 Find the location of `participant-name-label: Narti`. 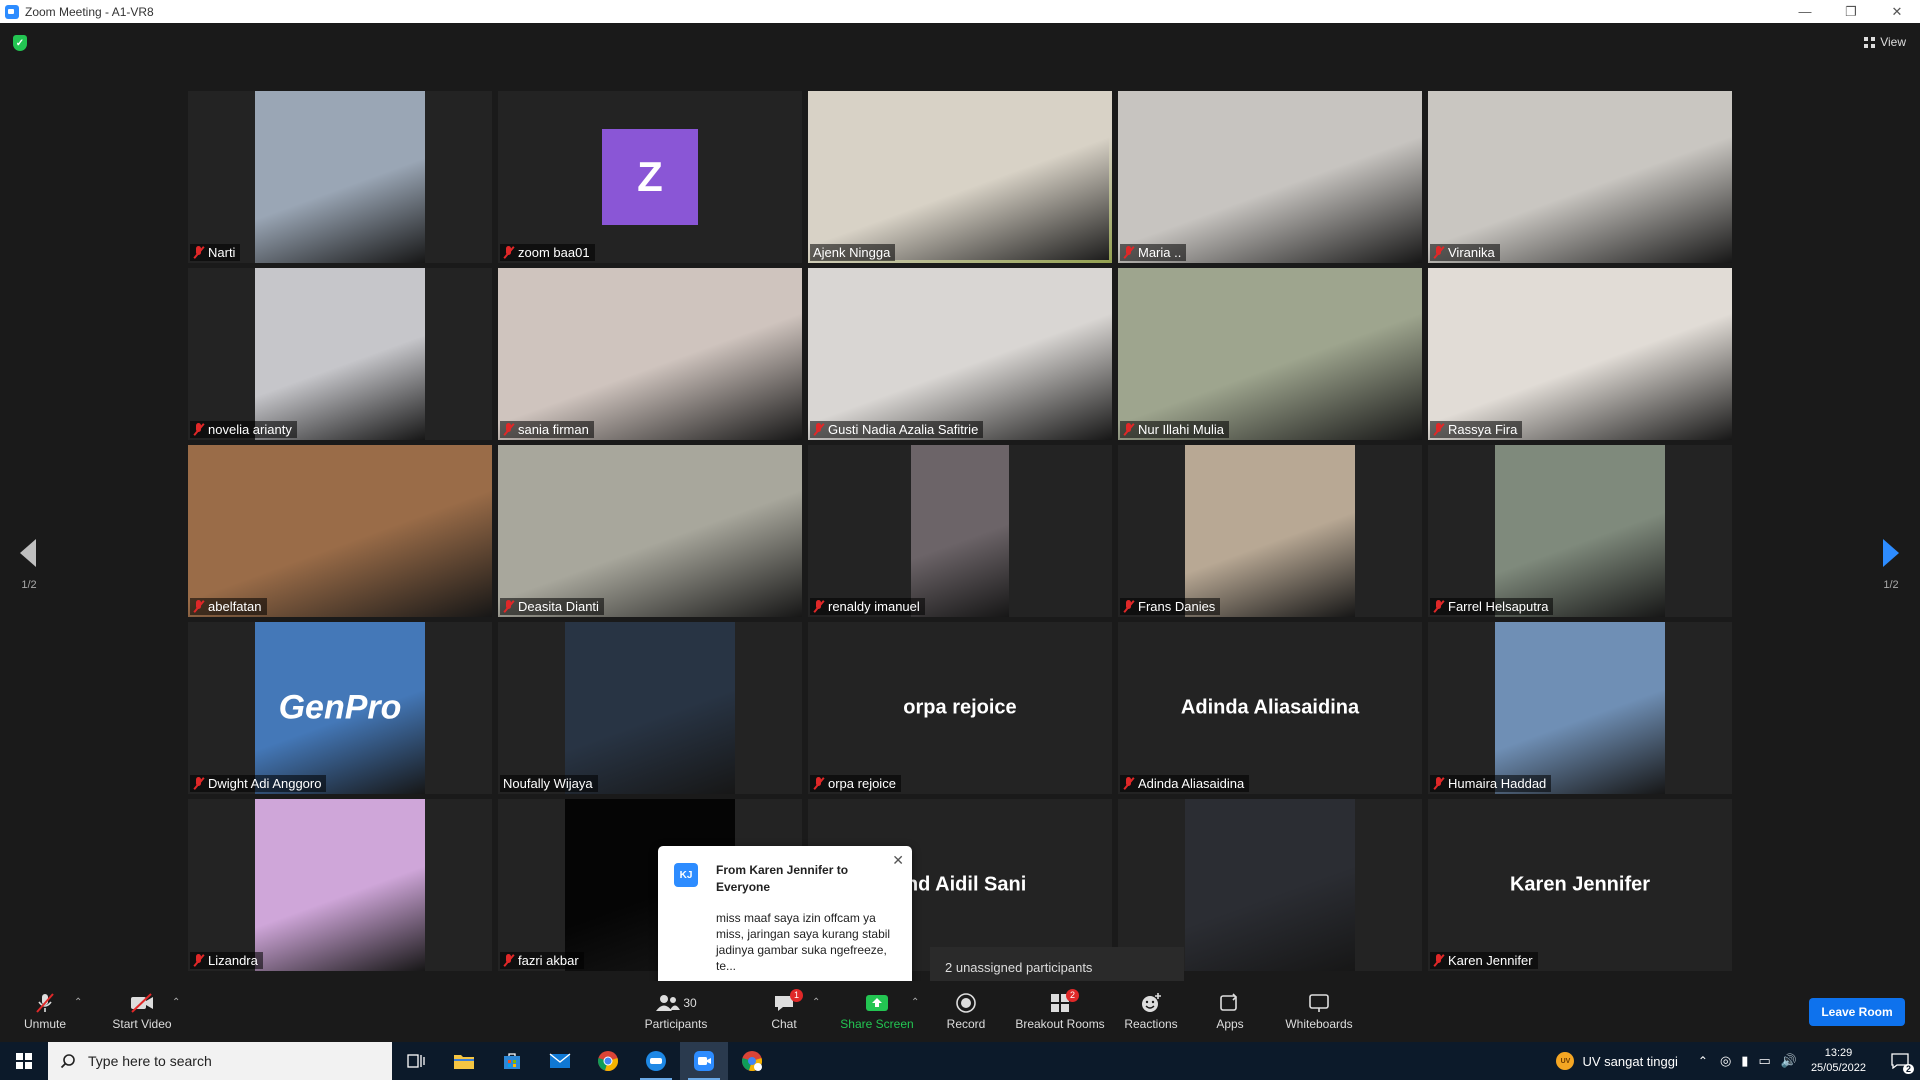

participant-name-label: Narti is located at coordinates (215, 252).